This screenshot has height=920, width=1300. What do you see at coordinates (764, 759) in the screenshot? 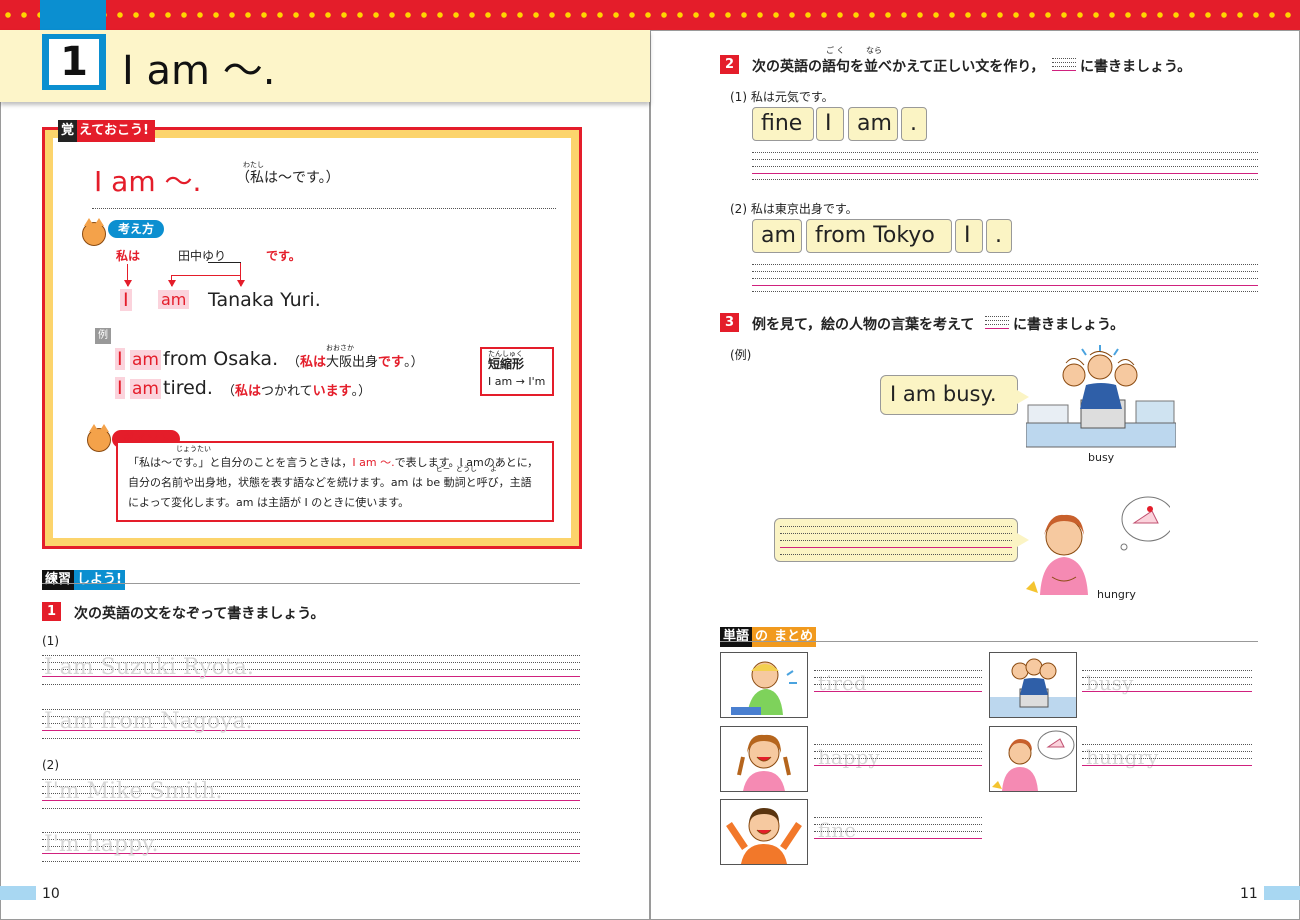
I see `happy-image` at bounding box center [764, 759].